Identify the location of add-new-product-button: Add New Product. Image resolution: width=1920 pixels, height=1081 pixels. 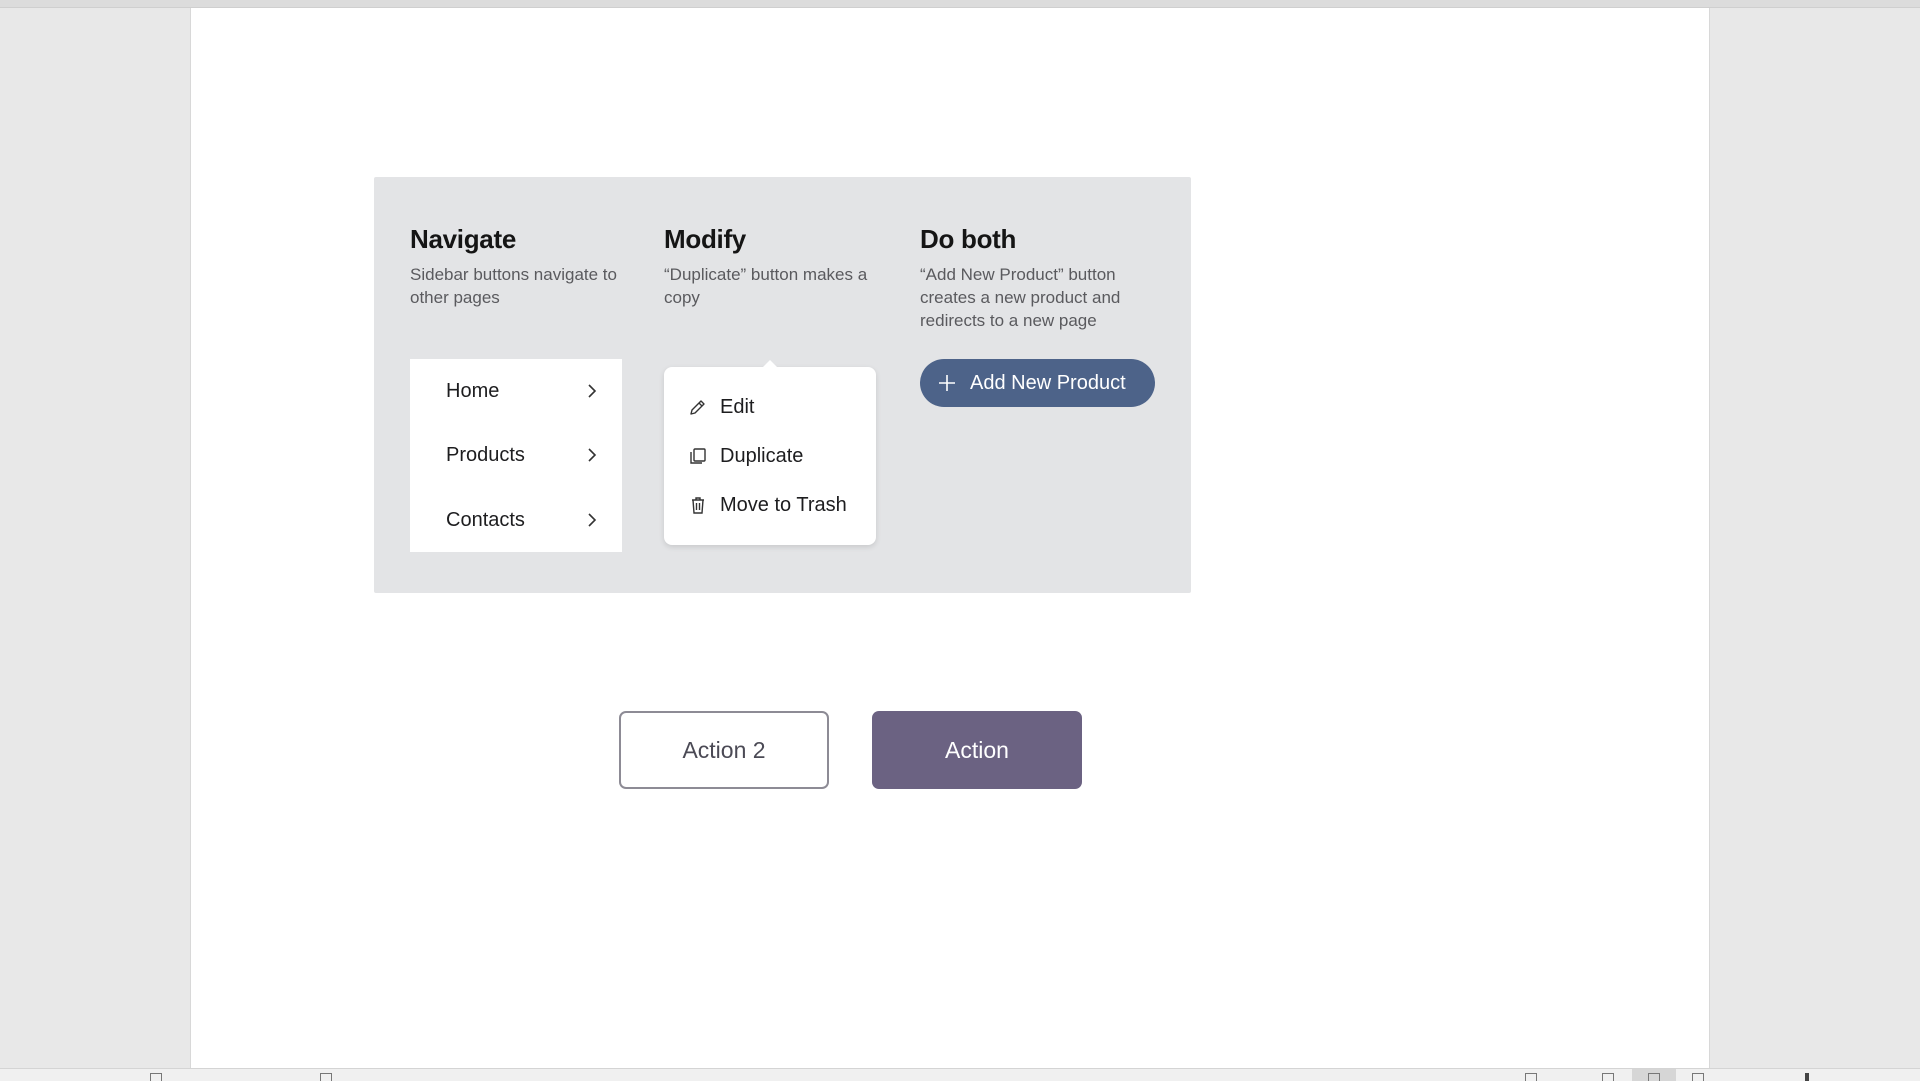
(1037, 383).